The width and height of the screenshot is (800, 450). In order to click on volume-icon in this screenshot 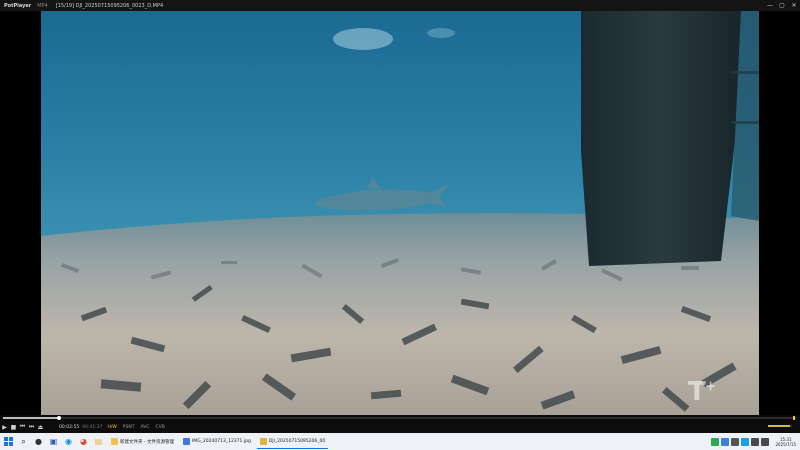, I will do `click(765, 441)`.